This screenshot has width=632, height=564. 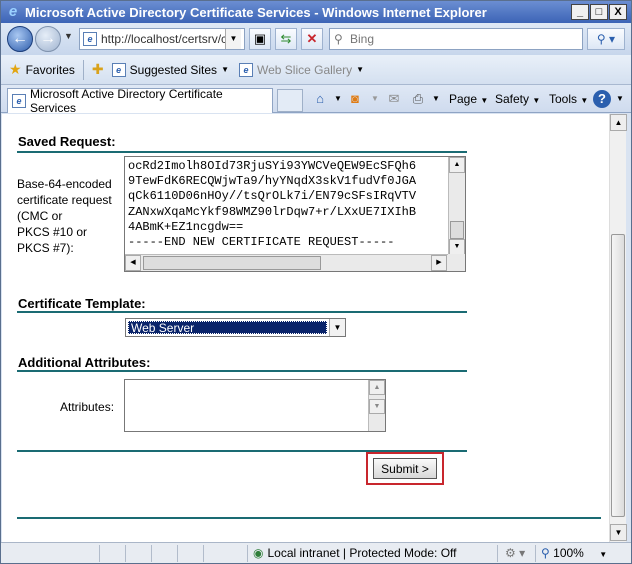 I want to click on compatibility-view-button: ▣, so click(x=260, y=39).